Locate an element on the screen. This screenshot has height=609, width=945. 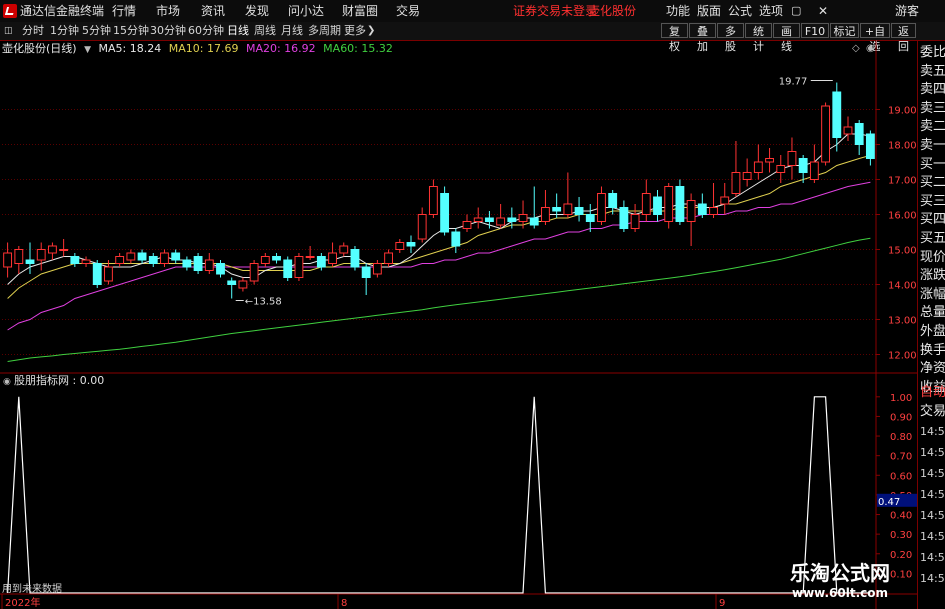
quote-field-label: 买五 is located at coordinates (932, 238).